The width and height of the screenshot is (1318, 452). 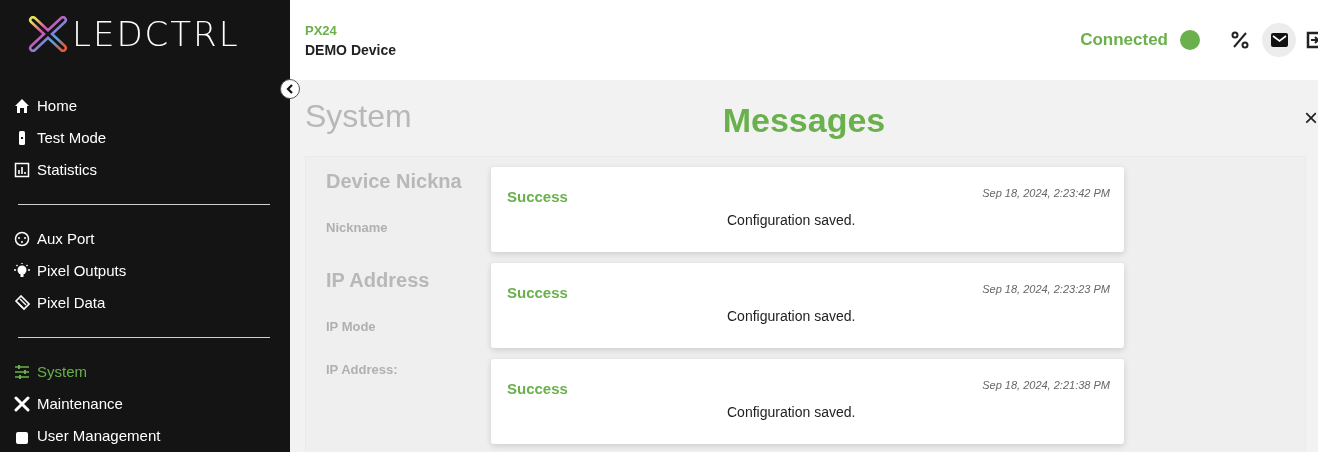 What do you see at coordinates (142, 404) in the screenshot?
I see `nav-item: Maintenance` at bounding box center [142, 404].